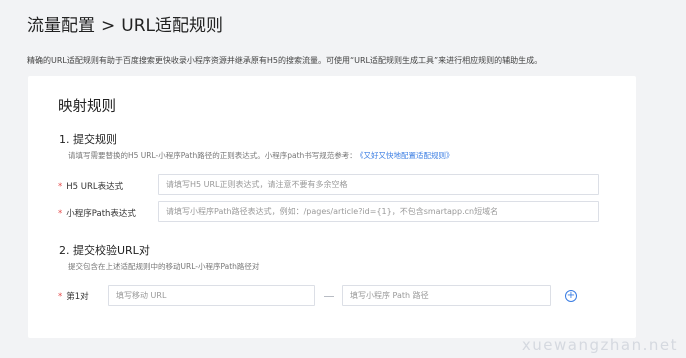  I want to click on mini-program-path-input: 填写小程序 Path 路径, so click(446, 295).